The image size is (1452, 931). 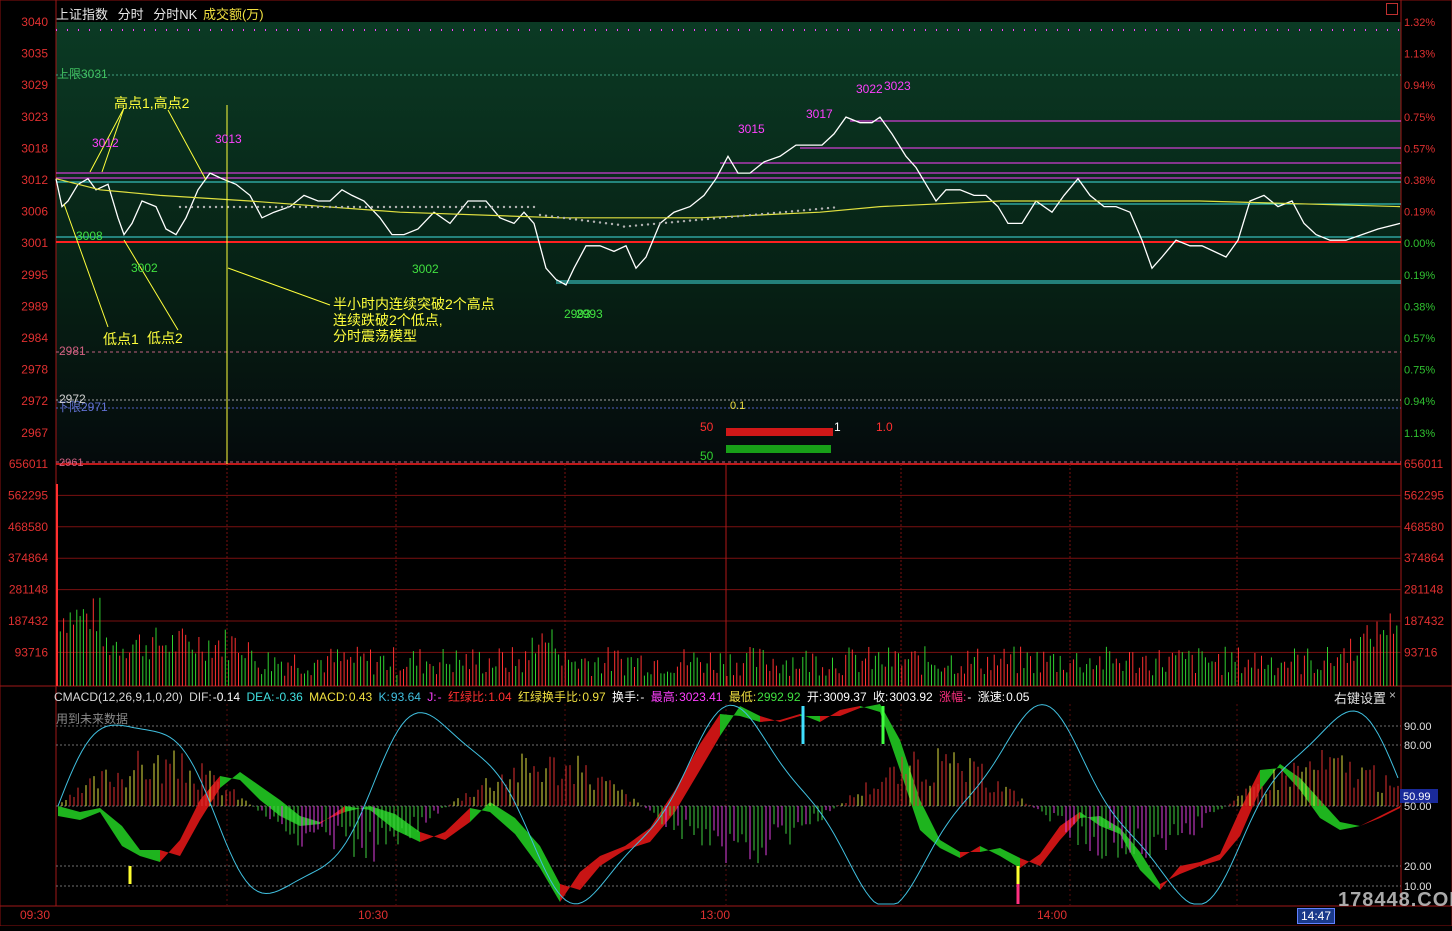 What do you see at coordinates (34, 306) in the screenshot?
I see `price-tick-label: 2989` at bounding box center [34, 306].